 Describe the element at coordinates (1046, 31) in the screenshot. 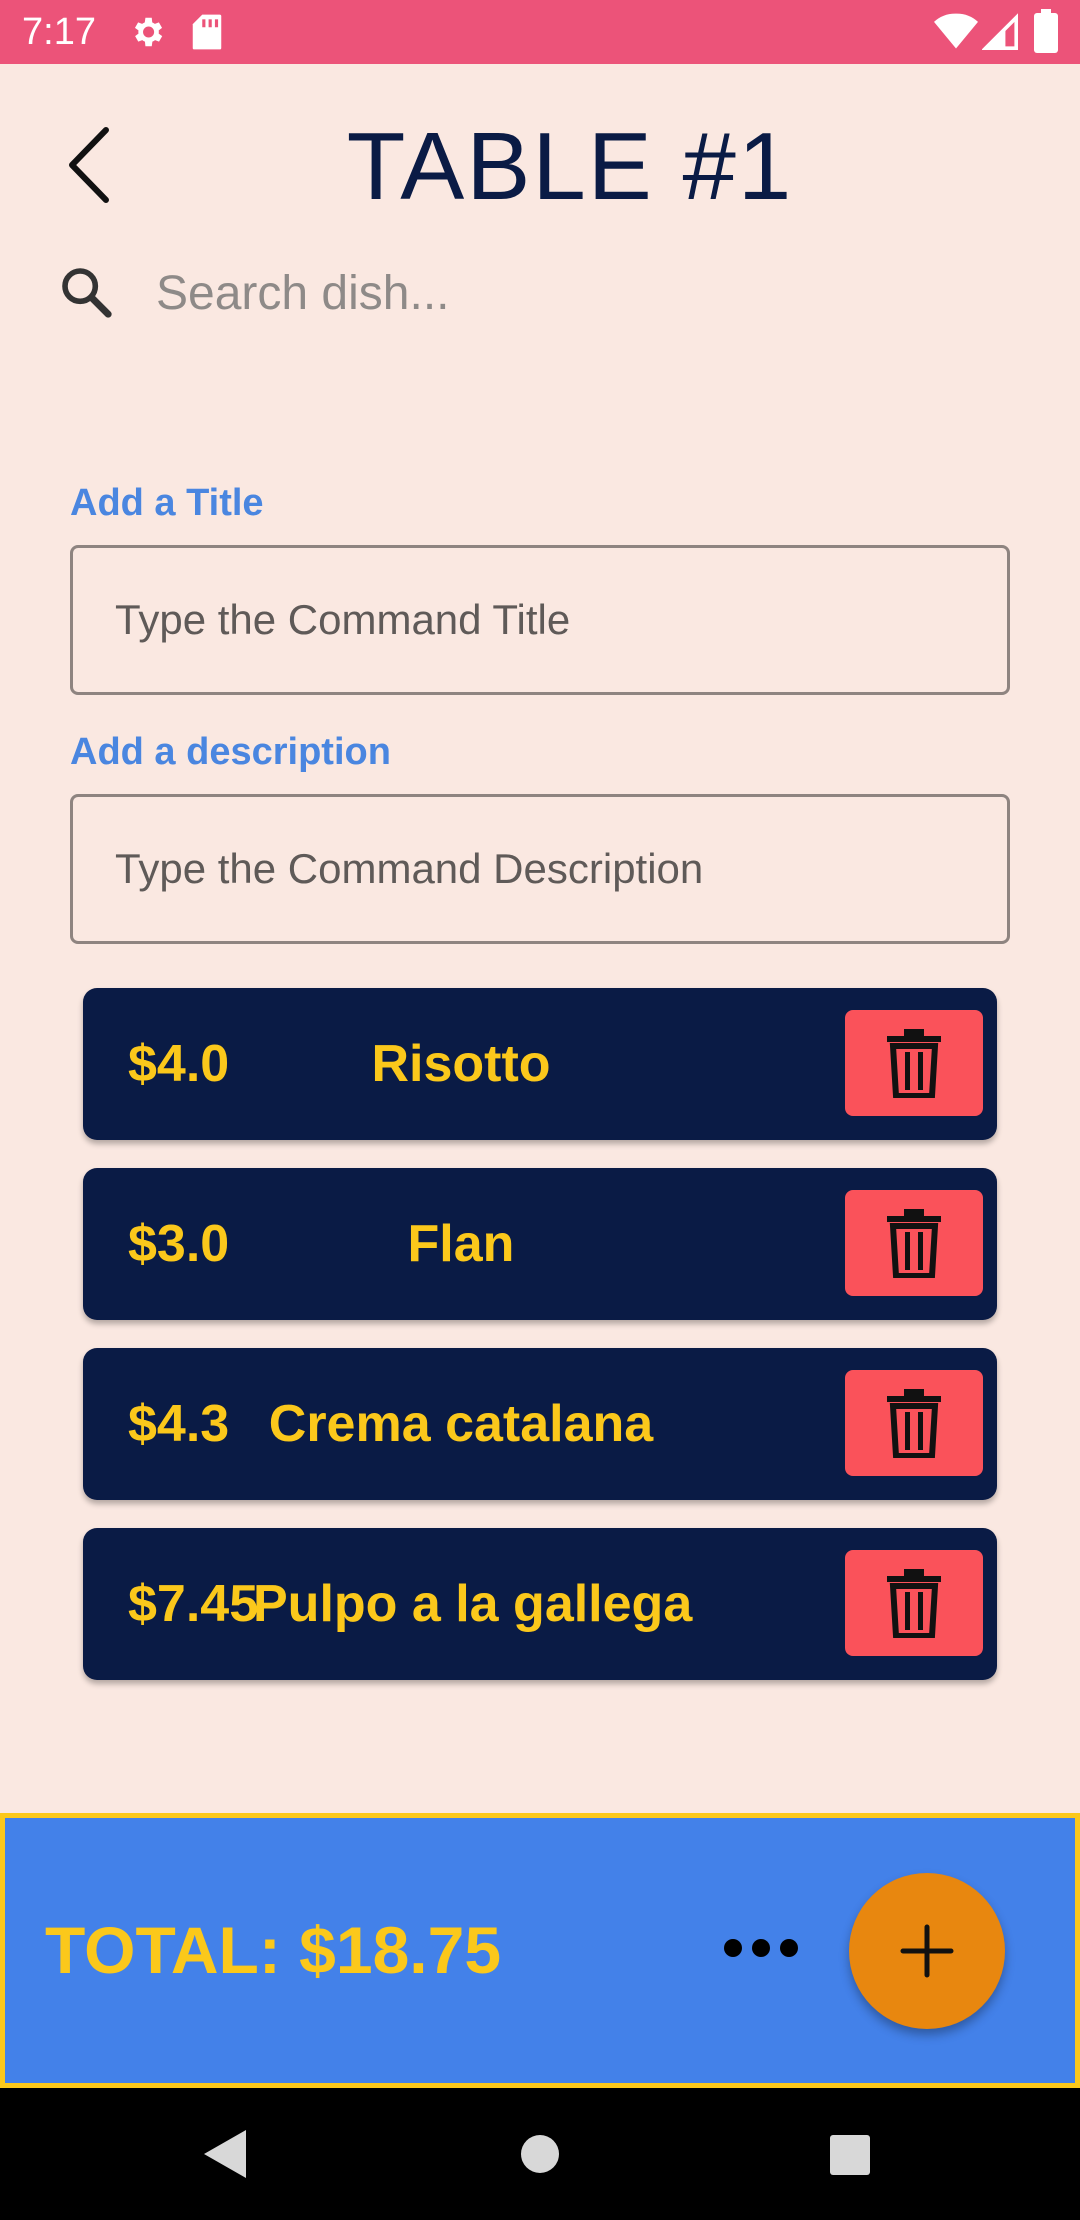

I see `battery-icon` at that location.